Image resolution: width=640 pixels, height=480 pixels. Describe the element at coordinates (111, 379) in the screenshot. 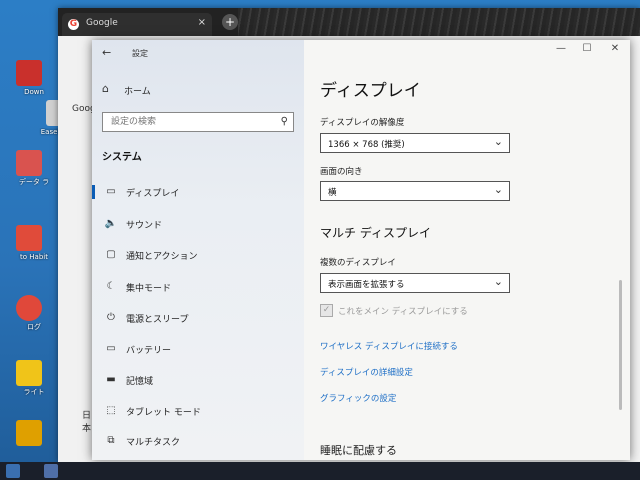

I see `storage-icon: ▬` at that location.